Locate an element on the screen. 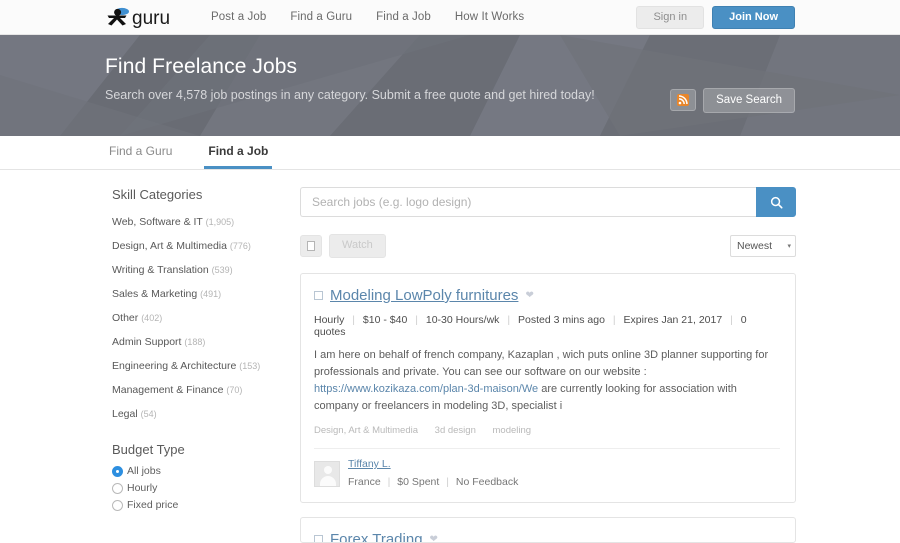  category-count: (188) is located at coordinates (195, 342).